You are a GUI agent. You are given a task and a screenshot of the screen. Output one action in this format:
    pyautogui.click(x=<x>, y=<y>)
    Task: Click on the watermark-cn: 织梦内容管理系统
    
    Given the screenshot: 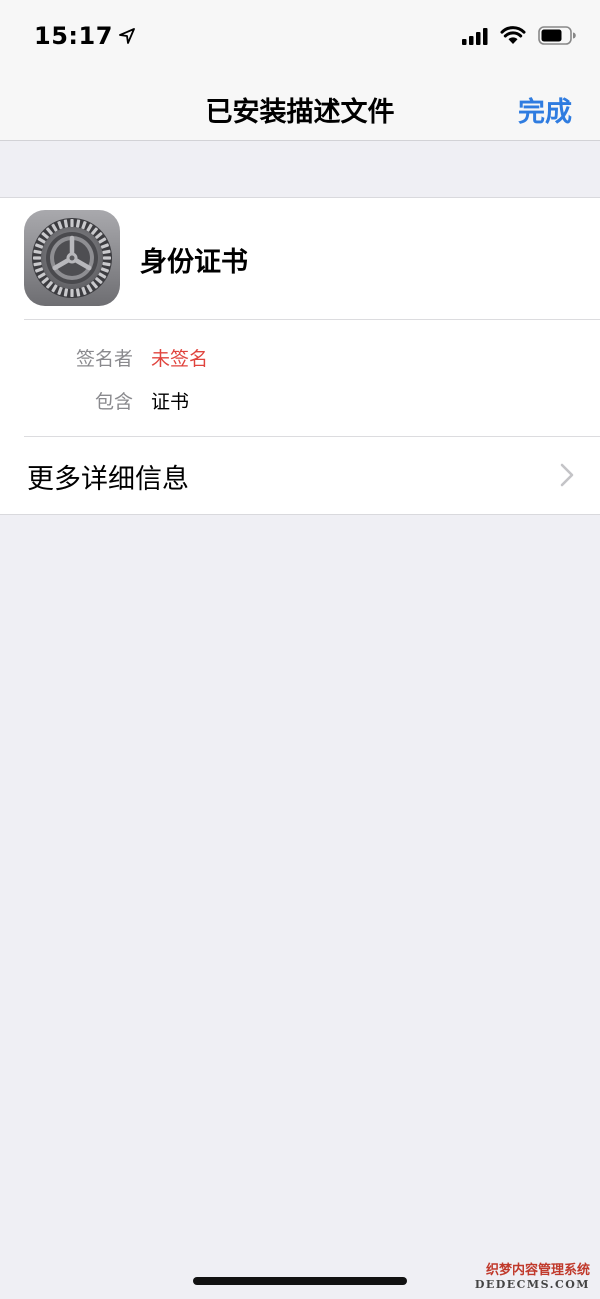 What is the action you would take?
    pyautogui.click(x=537, y=1270)
    